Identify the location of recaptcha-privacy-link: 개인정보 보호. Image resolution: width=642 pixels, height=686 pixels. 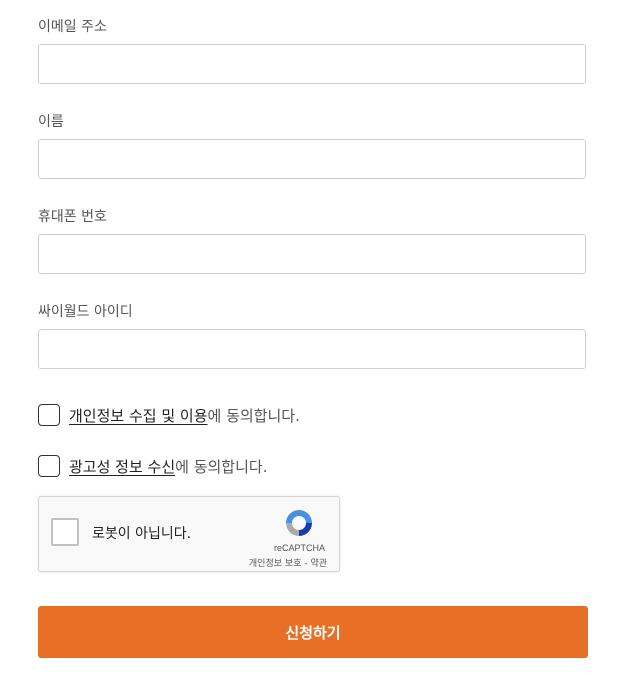
(275, 564).